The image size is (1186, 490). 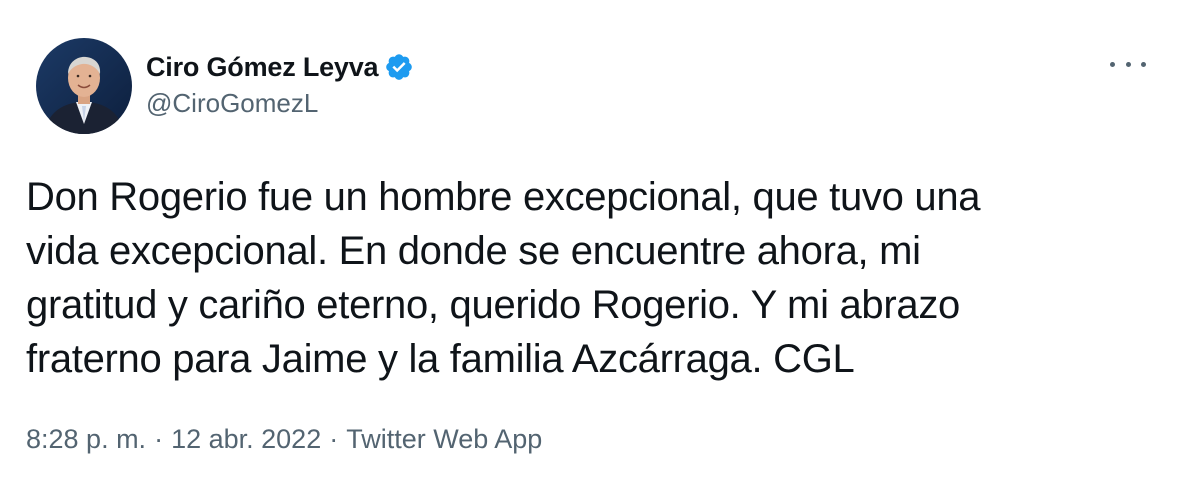 What do you see at coordinates (86, 439) in the screenshot?
I see `tweet-time: 8:28 p. m.` at bounding box center [86, 439].